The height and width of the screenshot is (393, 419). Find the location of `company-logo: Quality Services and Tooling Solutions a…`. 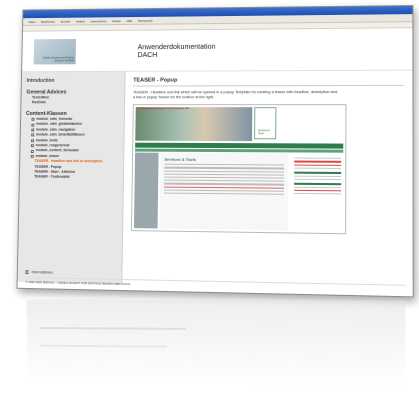

company-logo: Quality Services and Tooling Solutions a… is located at coordinates (55, 51).